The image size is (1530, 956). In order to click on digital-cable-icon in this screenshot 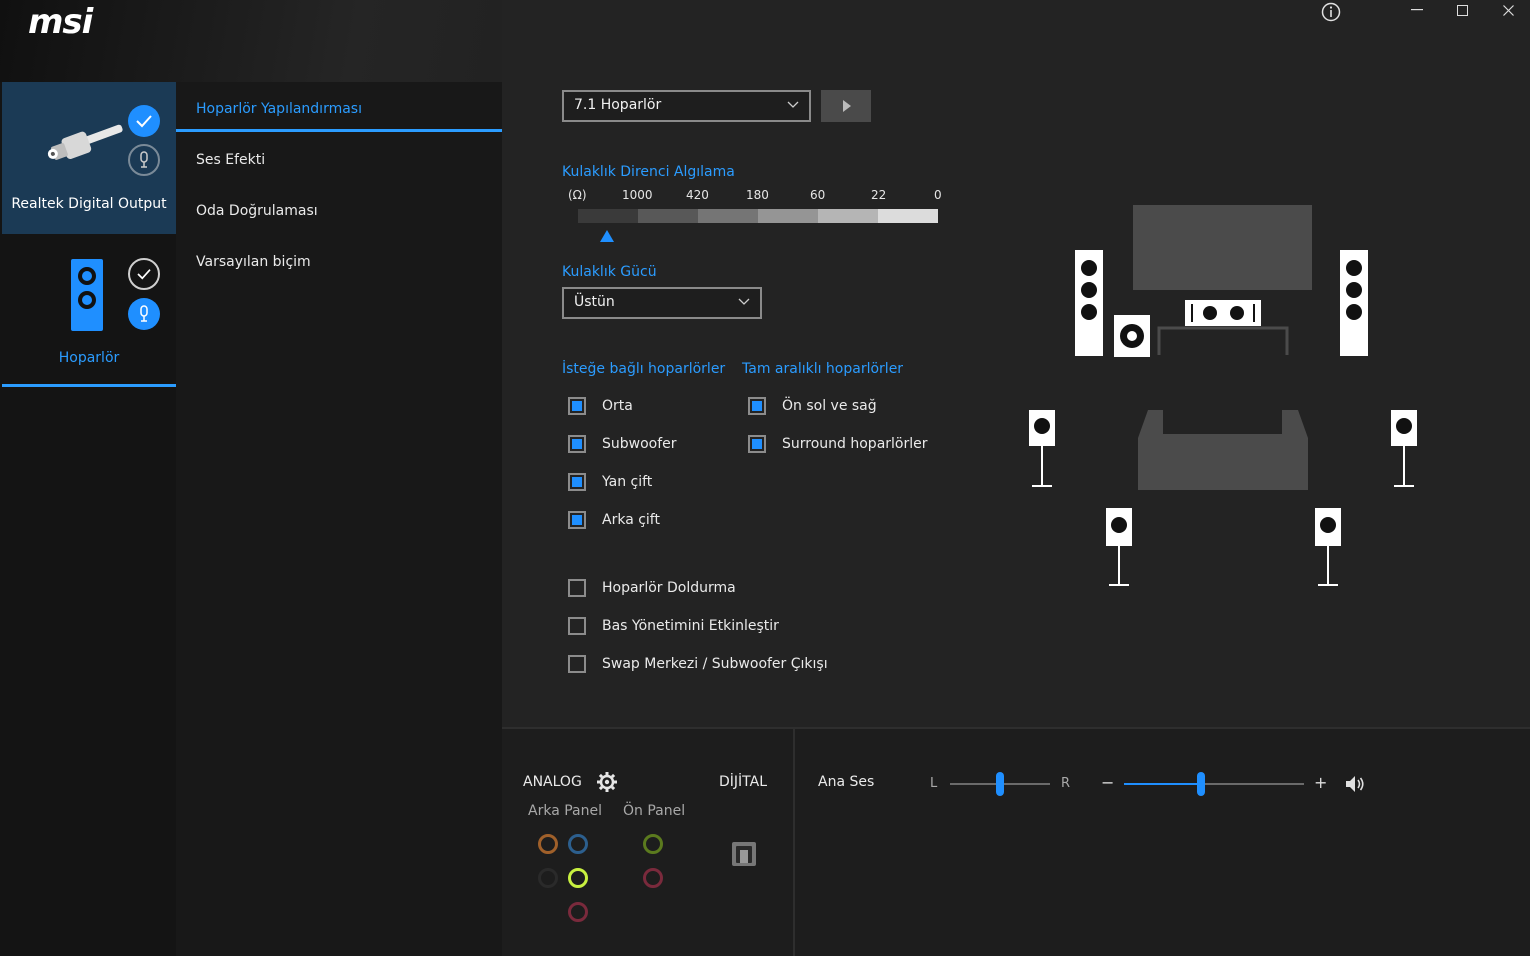, I will do `click(85, 142)`.